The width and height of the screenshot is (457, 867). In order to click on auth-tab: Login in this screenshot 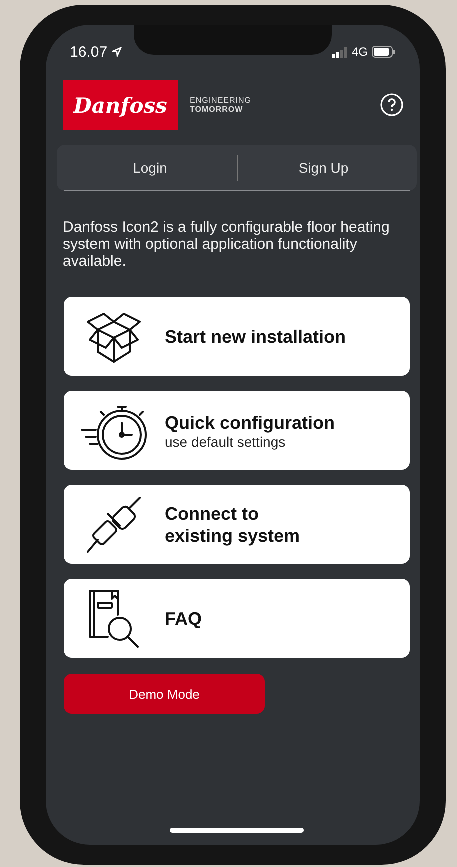, I will do `click(150, 168)`.